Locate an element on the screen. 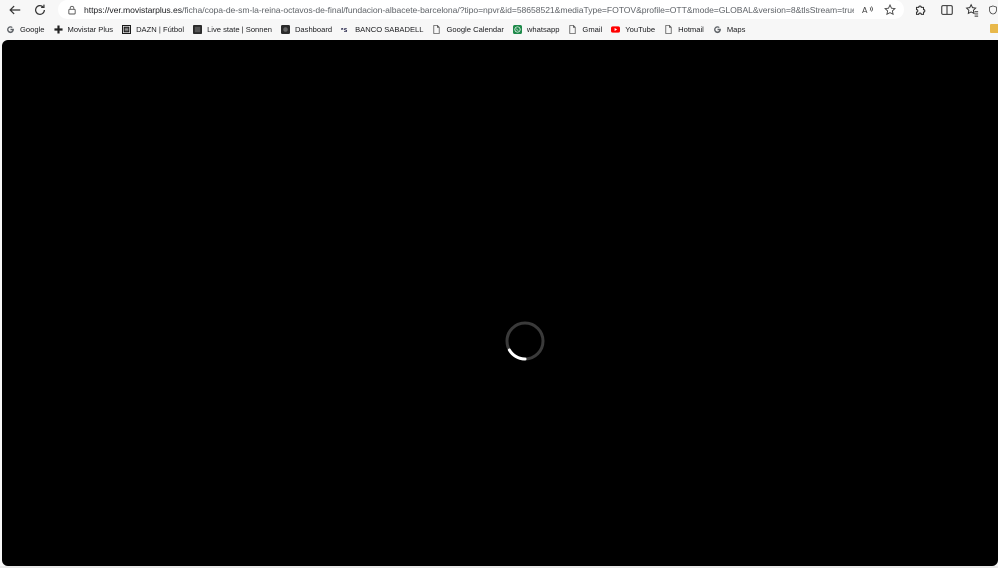 Image resolution: width=998 pixels, height=568 pixels. plus-icon is located at coordinates (58, 29).